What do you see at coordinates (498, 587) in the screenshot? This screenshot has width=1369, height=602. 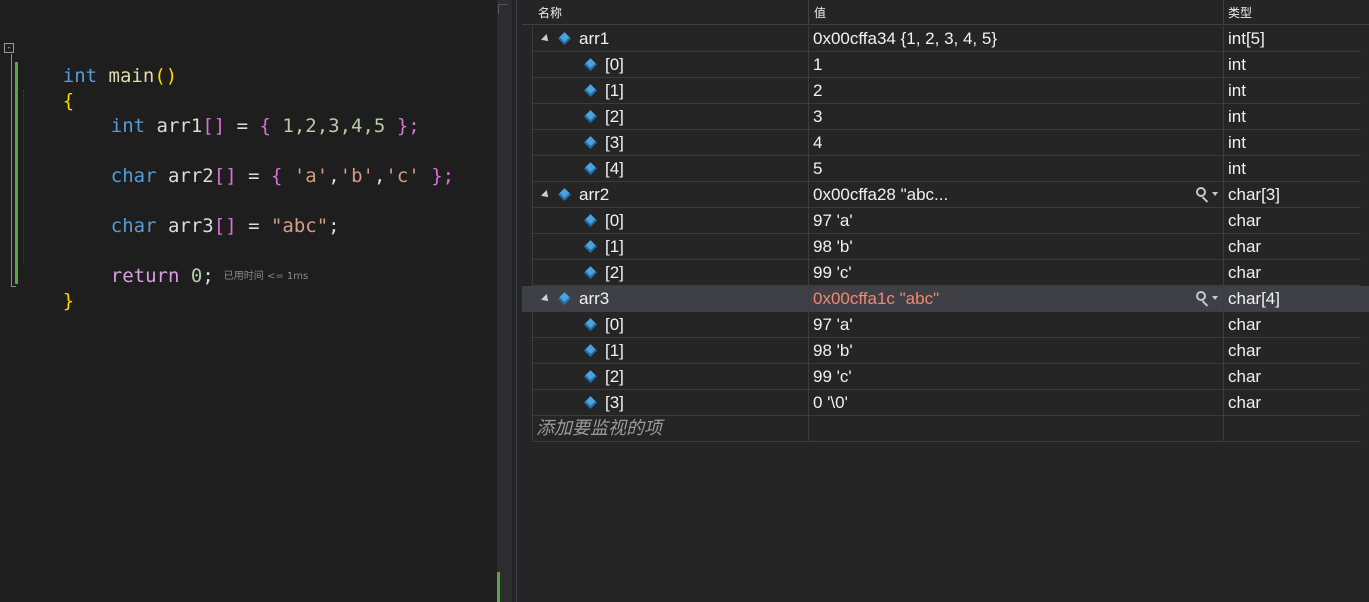 I see `scrollbar-marker` at bounding box center [498, 587].